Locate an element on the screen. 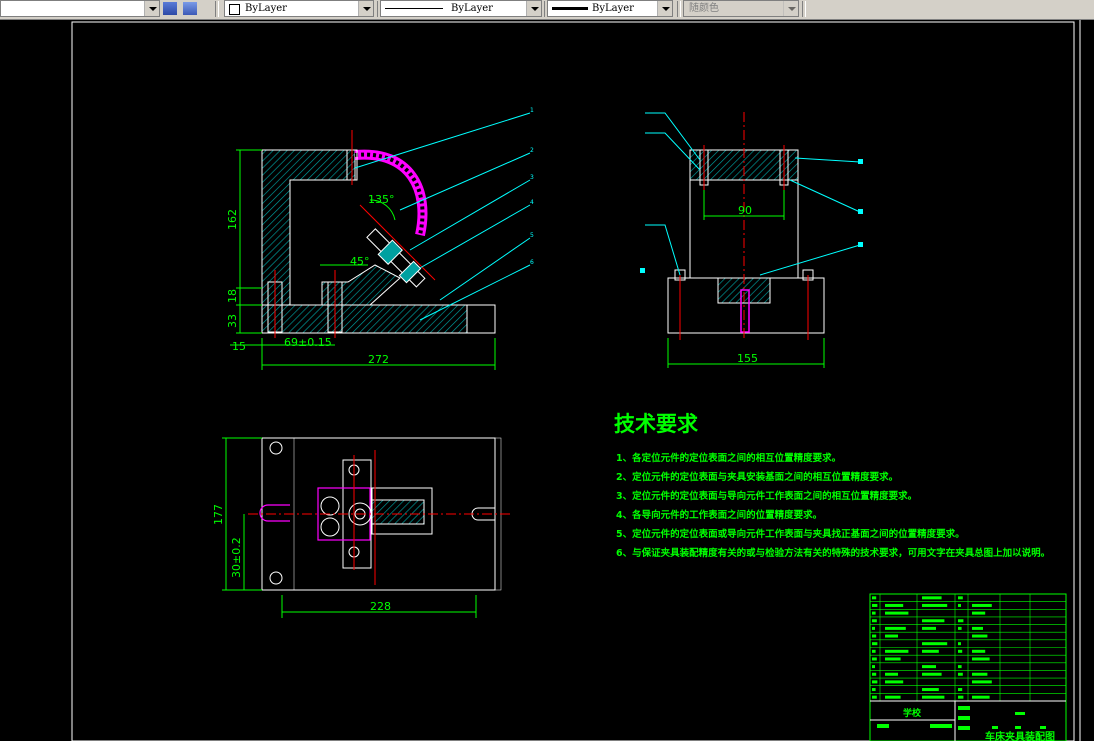 This screenshot has width=1094, height=741. linetype-dropdown: ByLayer is located at coordinates (461, 8).